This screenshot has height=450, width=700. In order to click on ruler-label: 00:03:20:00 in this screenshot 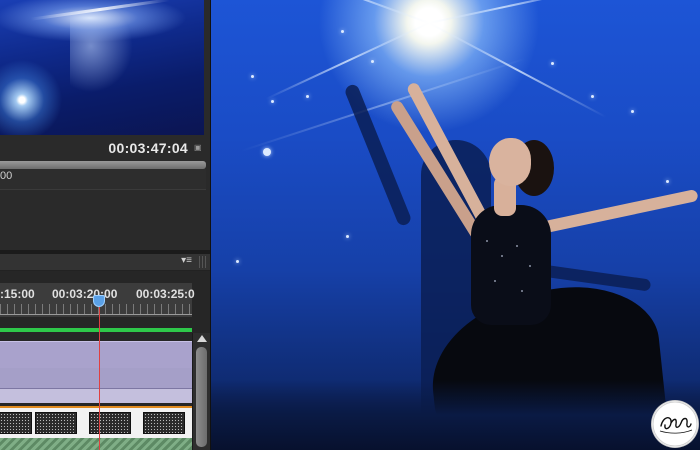, I will do `click(85, 294)`.